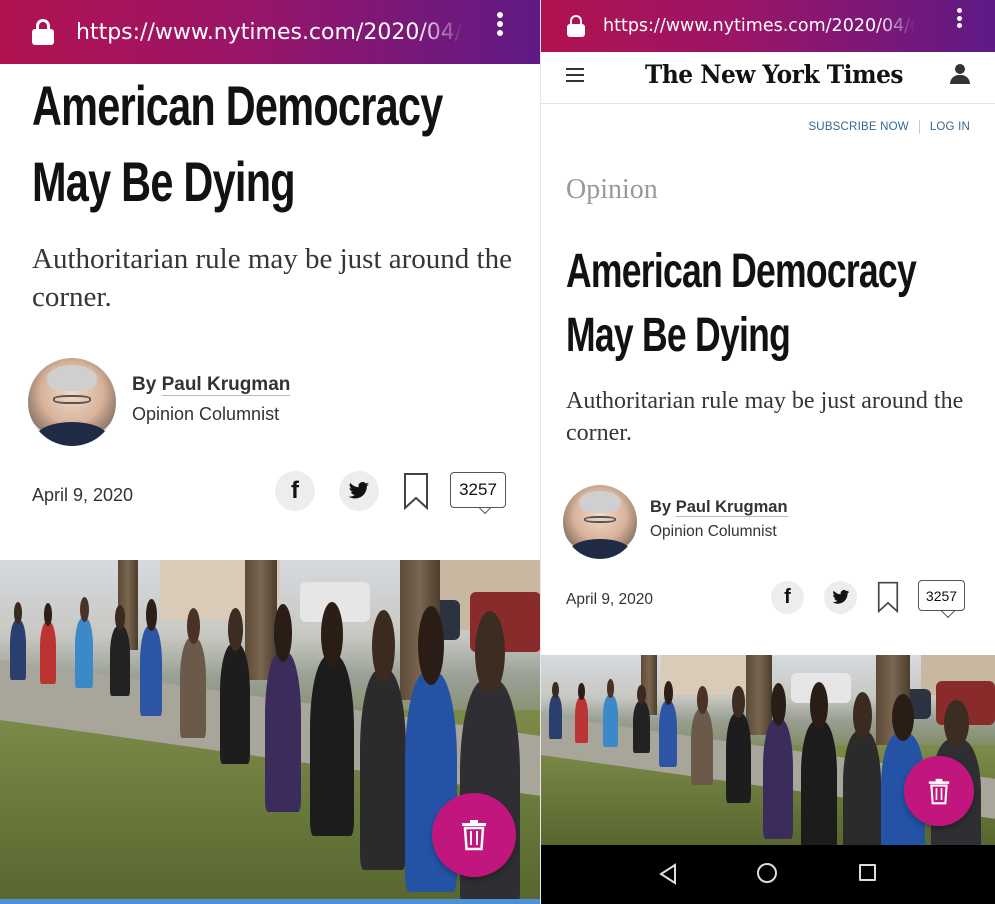 The image size is (995, 904). What do you see at coordinates (612, 190) in the screenshot?
I see `section-kicker: Opinion` at bounding box center [612, 190].